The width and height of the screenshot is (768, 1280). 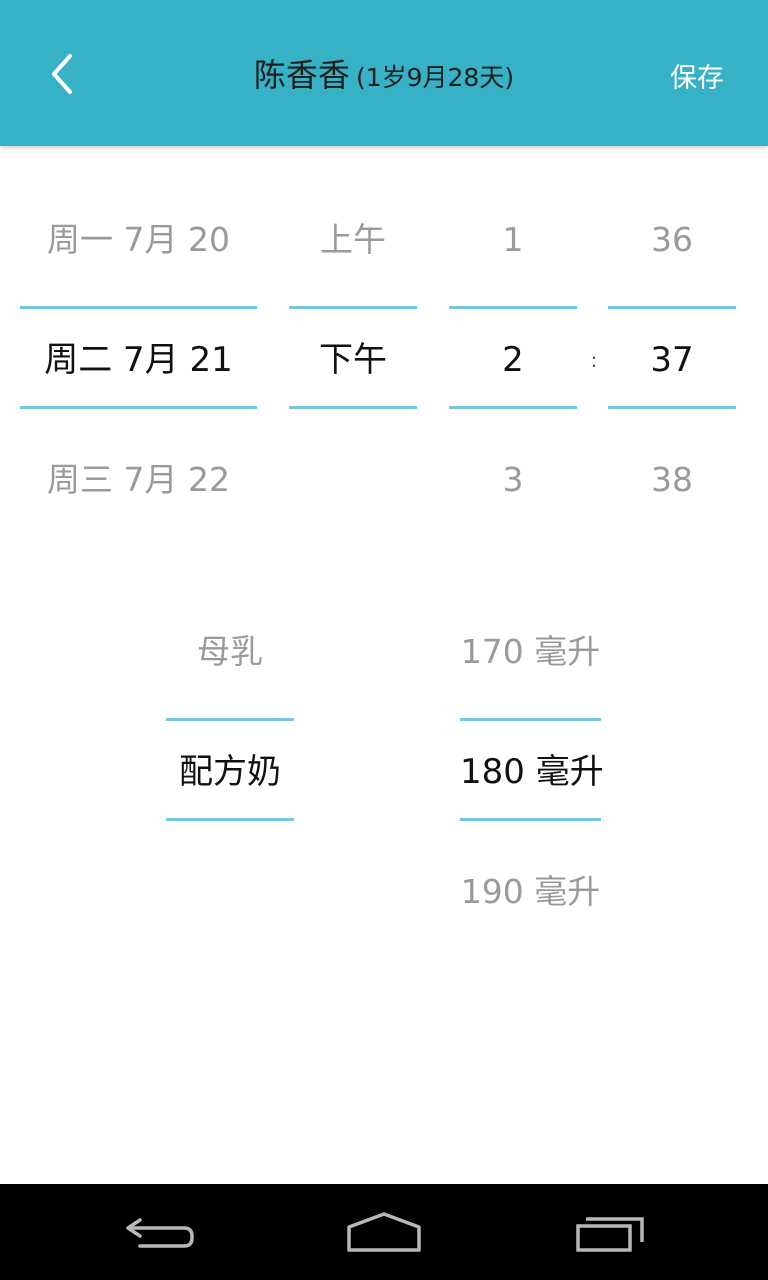 I want to click on feed-type-option-selected: 配方奶, so click(x=230, y=772).